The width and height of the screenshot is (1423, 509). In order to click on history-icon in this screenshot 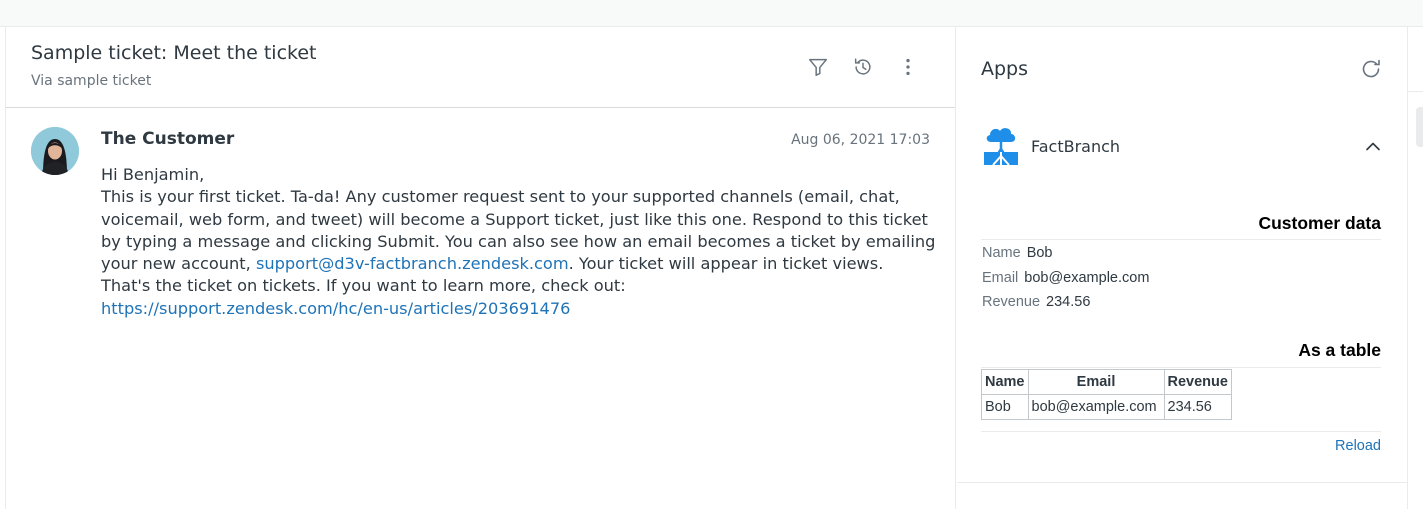, I will do `click(863, 67)`.